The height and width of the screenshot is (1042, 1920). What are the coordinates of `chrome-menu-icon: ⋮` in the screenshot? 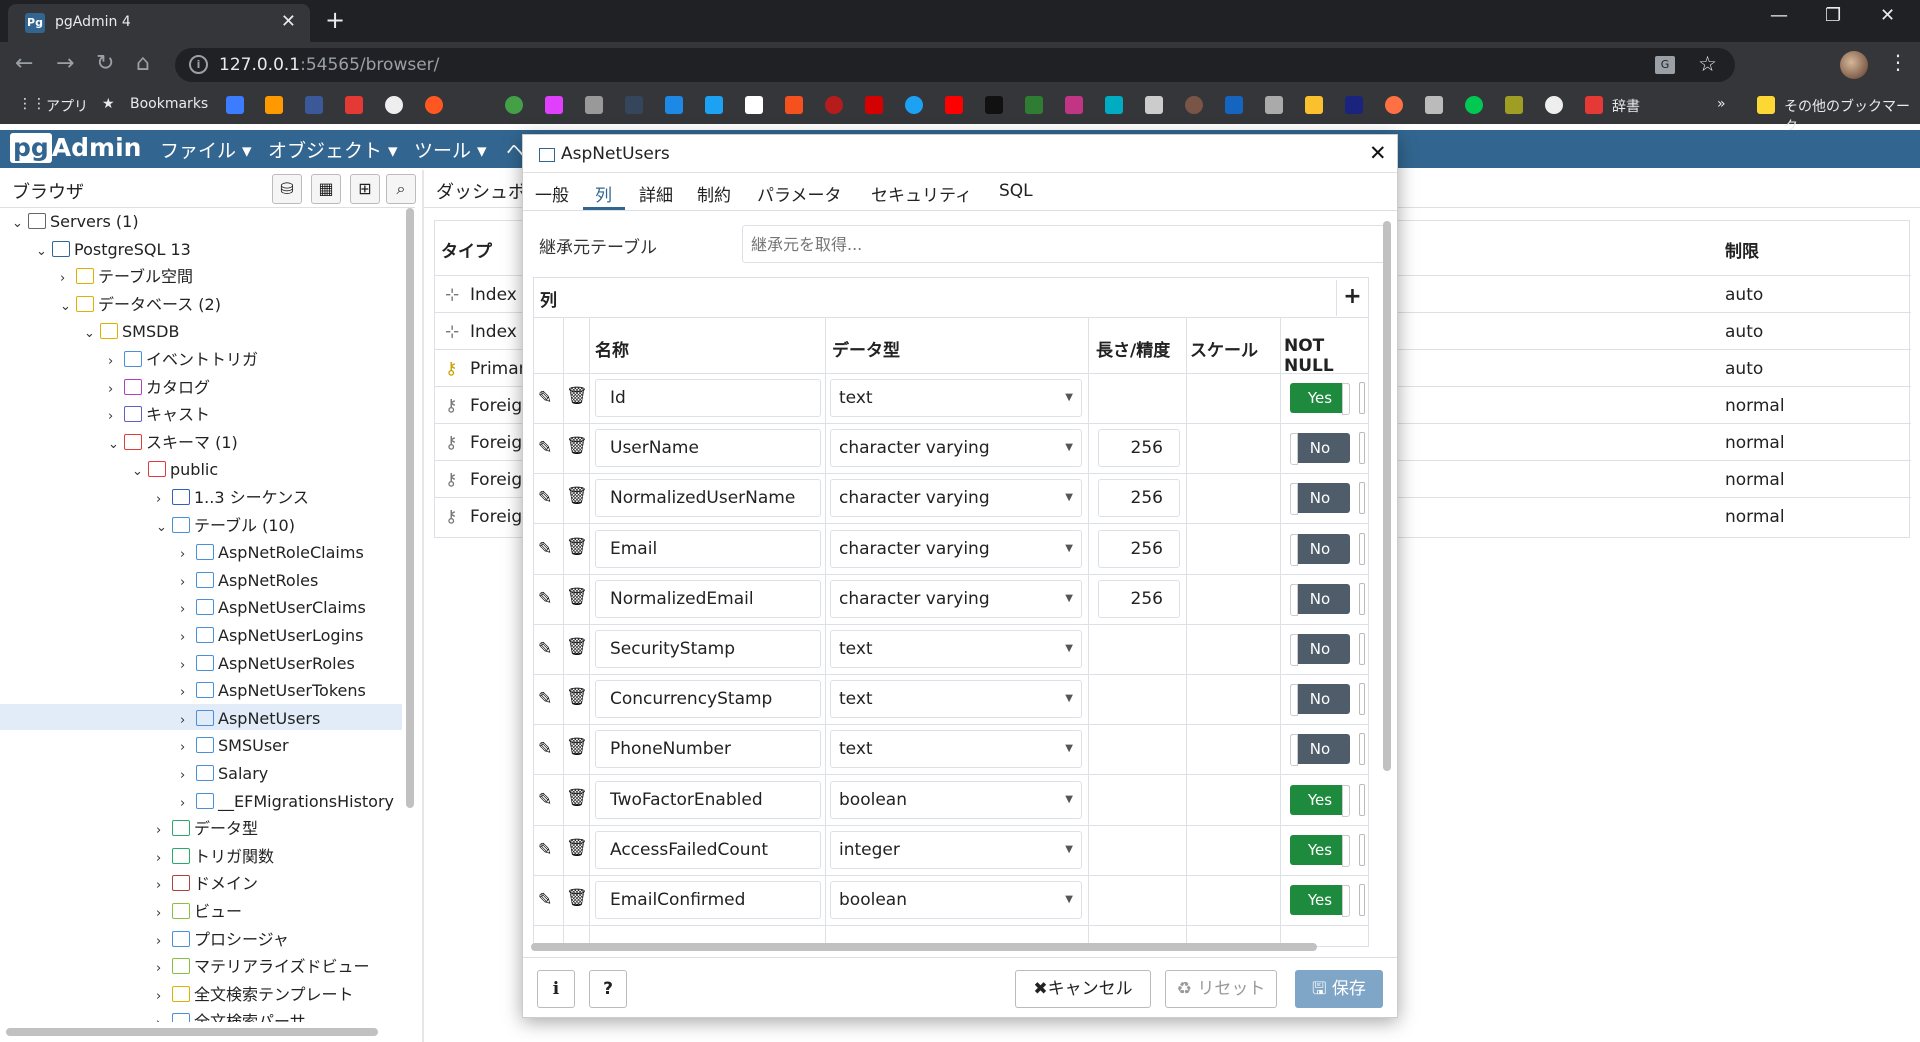 It's located at (1898, 62).